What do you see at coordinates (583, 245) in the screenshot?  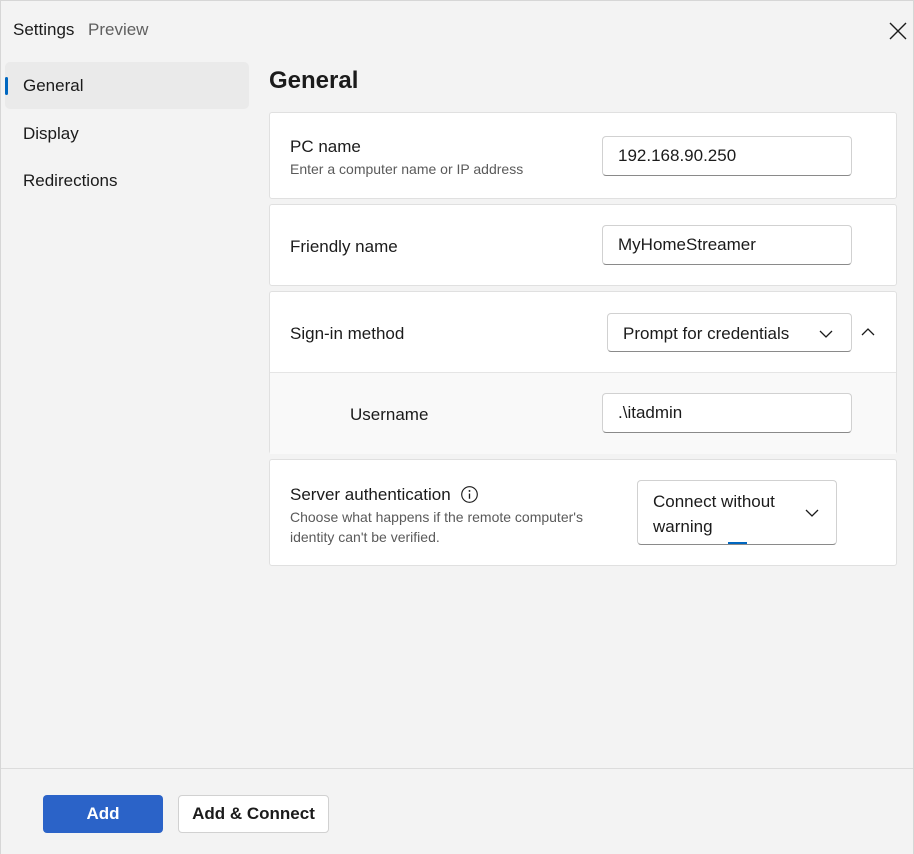 I see `friendly-name-card: Friendly name` at bounding box center [583, 245].